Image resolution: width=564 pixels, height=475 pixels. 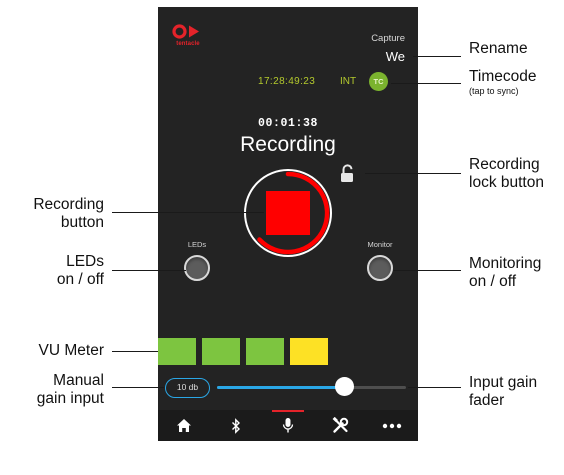 I want to click on tab-more, so click(x=392, y=425).